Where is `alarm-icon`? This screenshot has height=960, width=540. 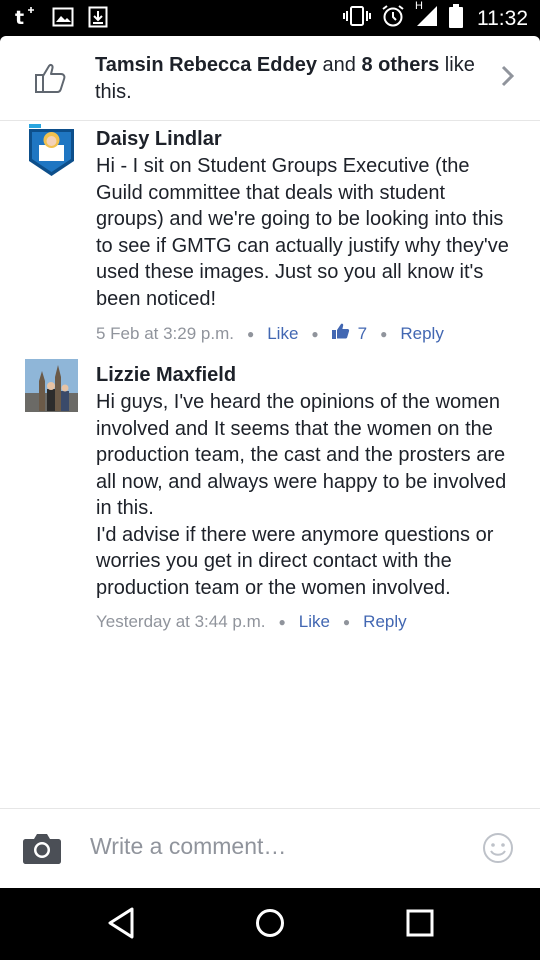 alarm-icon is located at coordinates (393, 18).